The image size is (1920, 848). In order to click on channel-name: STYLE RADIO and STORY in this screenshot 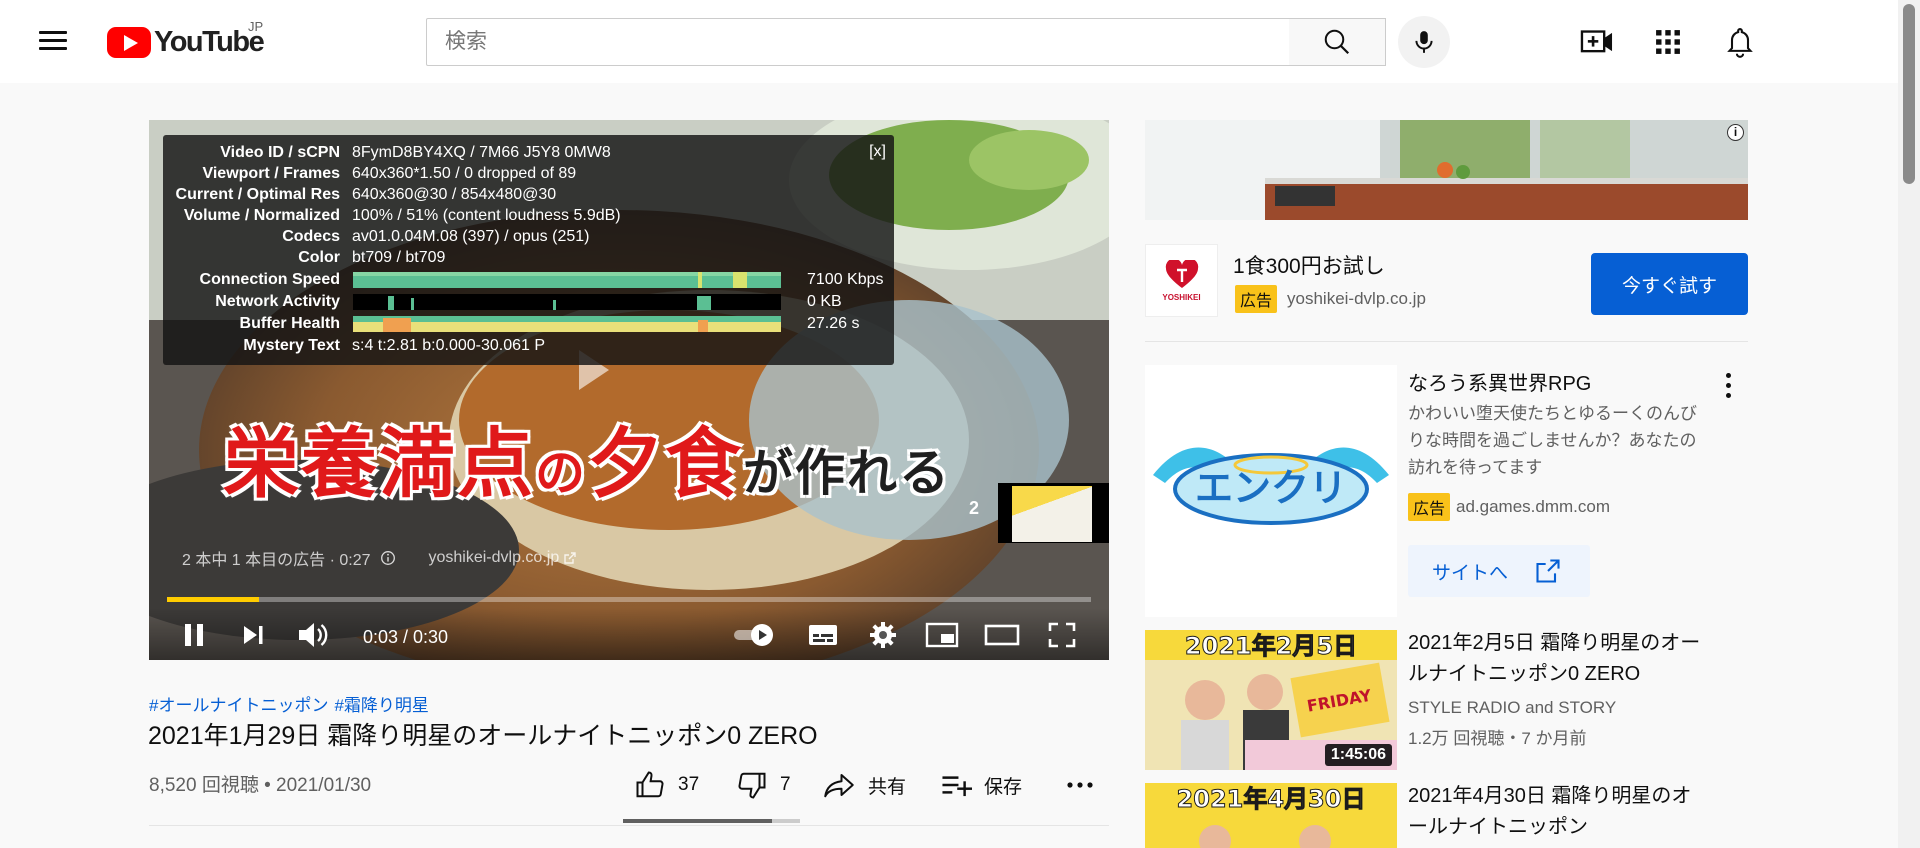, I will do `click(1512, 708)`.